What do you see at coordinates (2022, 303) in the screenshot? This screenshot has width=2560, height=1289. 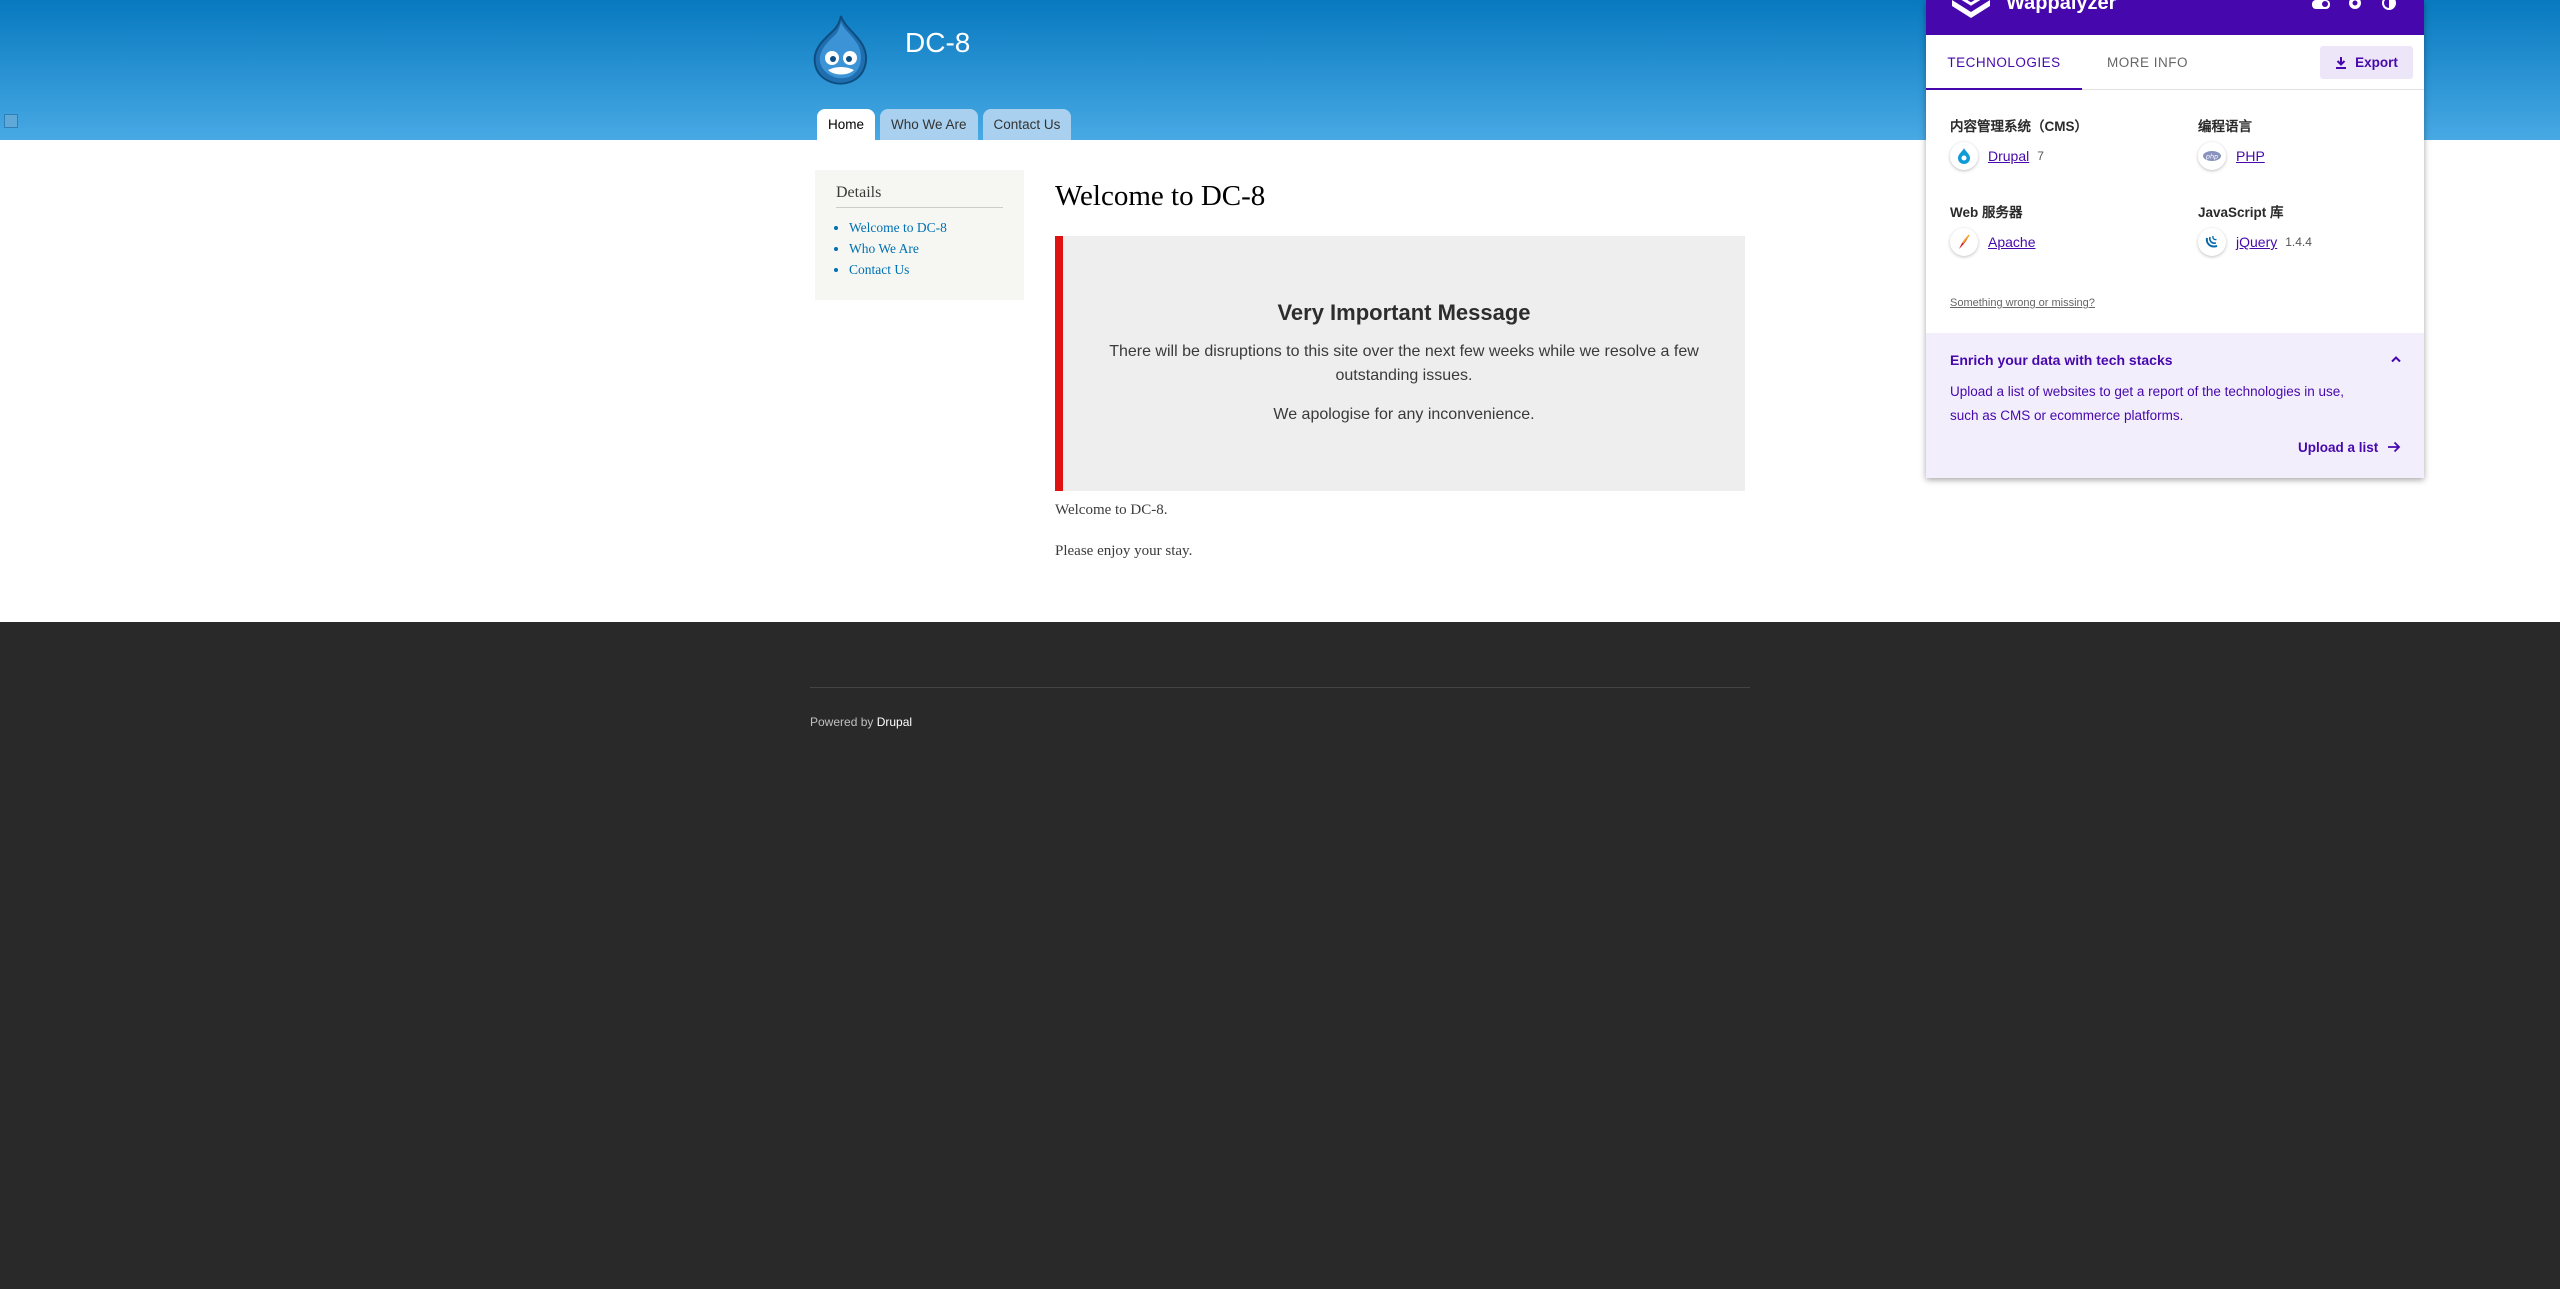 I see `something-missing-link: Something wrong or missing?` at bounding box center [2022, 303].